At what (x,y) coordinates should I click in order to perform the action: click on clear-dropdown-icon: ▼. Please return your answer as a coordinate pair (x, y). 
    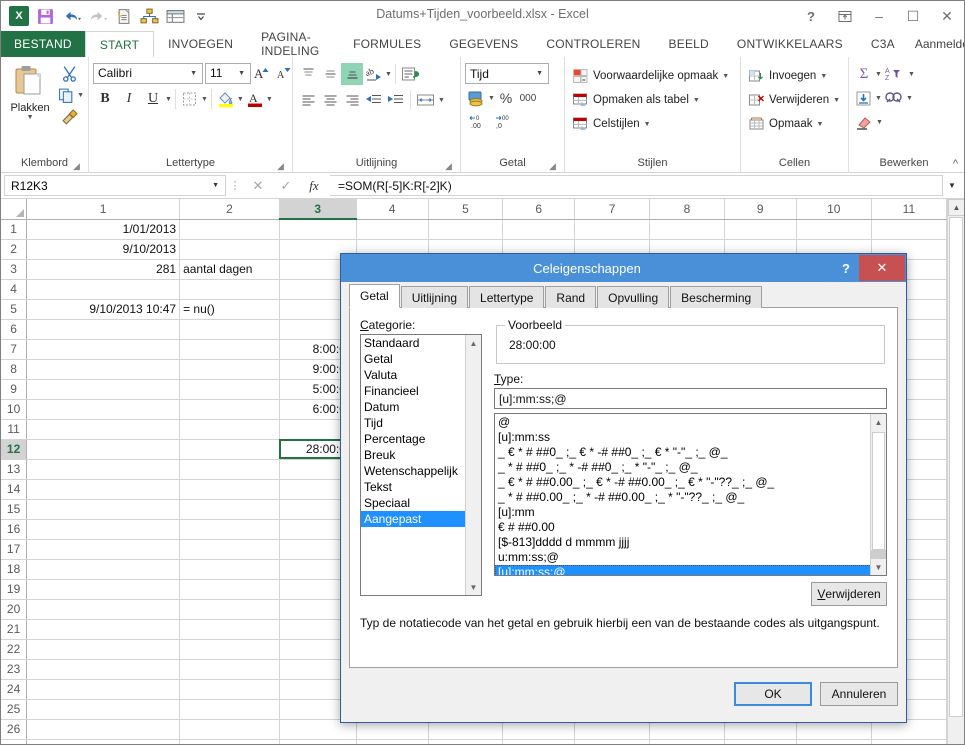
    Looking at the image, I should click on (879, 122).